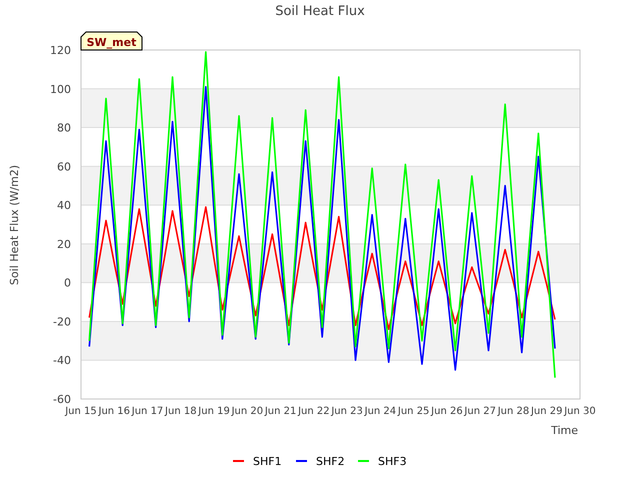  What do you see at coordinates (62, 321) in the screenshot?
I see `y-tick-label: -20` at bounding box center [62, 321].